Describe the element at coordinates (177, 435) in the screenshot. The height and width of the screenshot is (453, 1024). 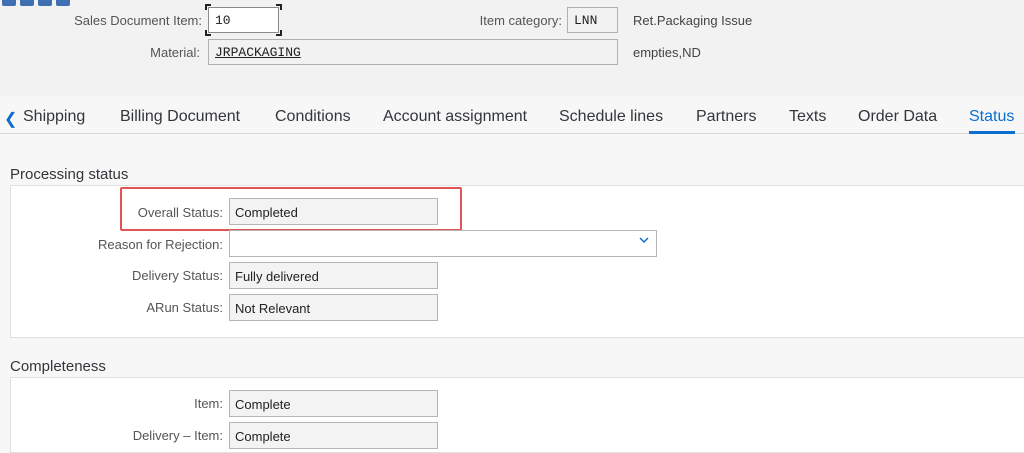
I see `delivery-item-label: Delivery – Item:` at that location.